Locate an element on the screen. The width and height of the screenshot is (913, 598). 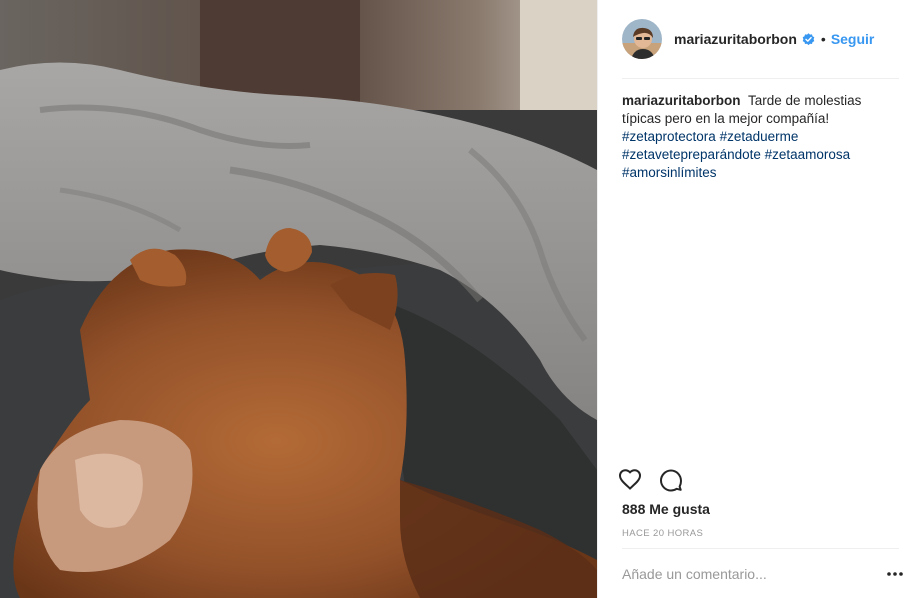
more-options-icon is located at coordinates (895, 574).